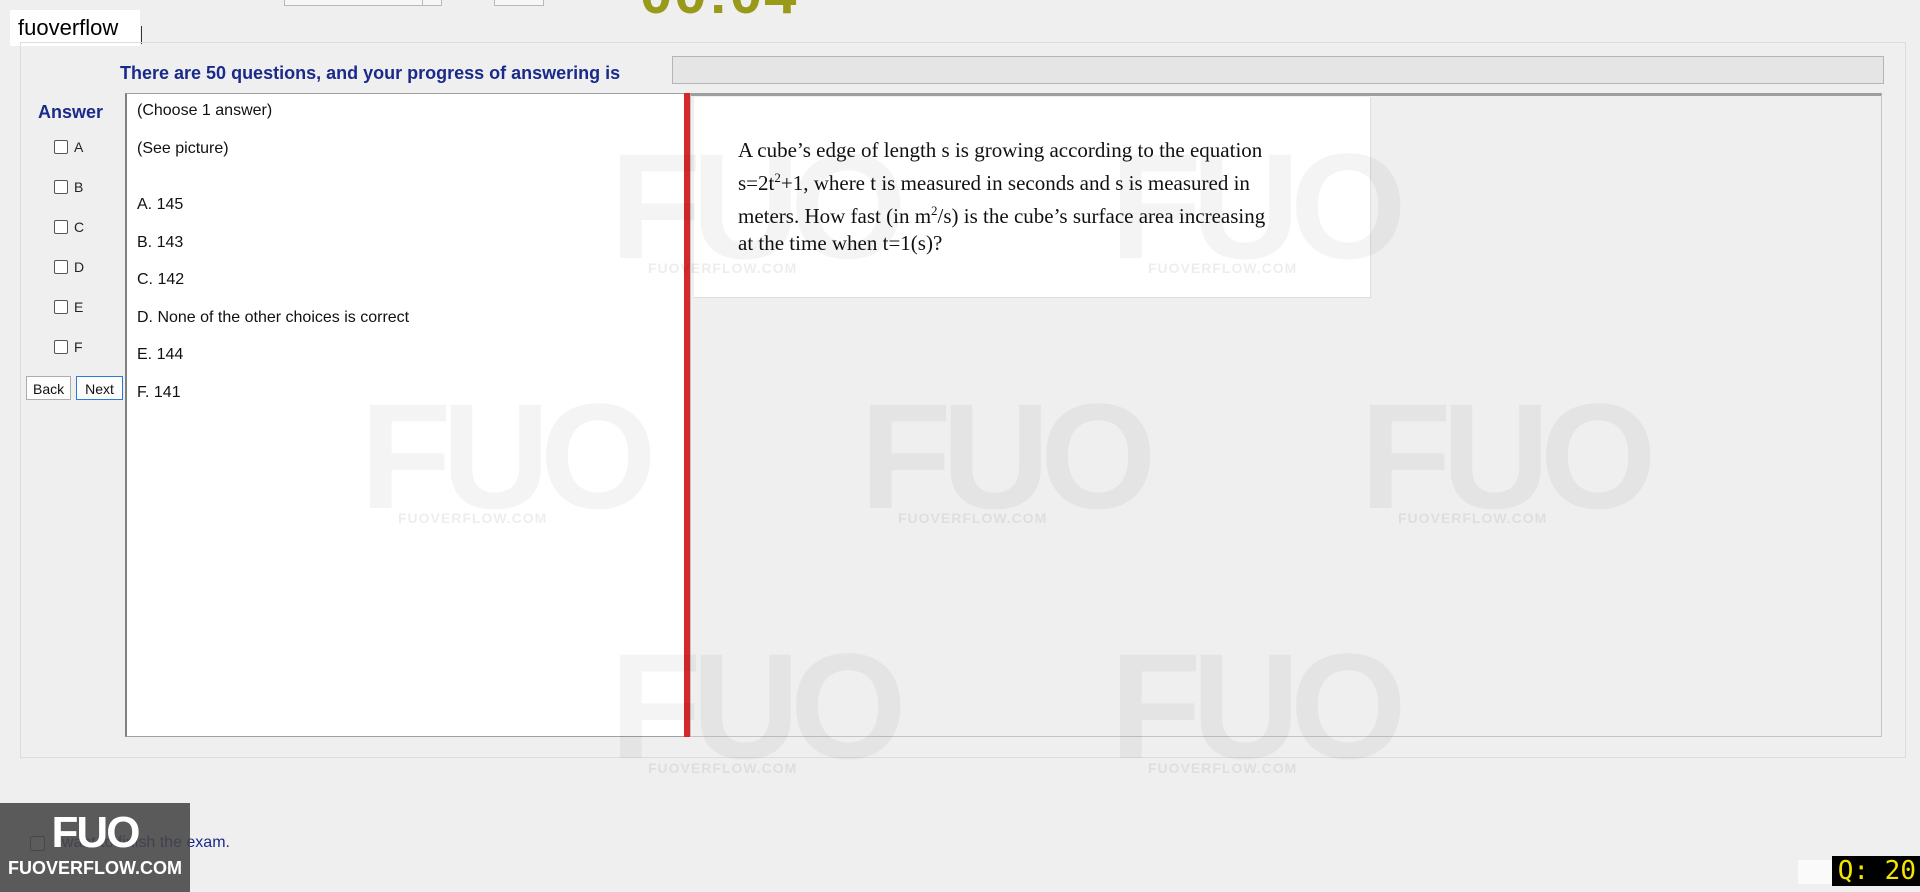 The width and height of the screenshot is (1920, 892). Describe the element at coordinates (79, 267) in the screenshot. I see `option-letter: D` at that location.